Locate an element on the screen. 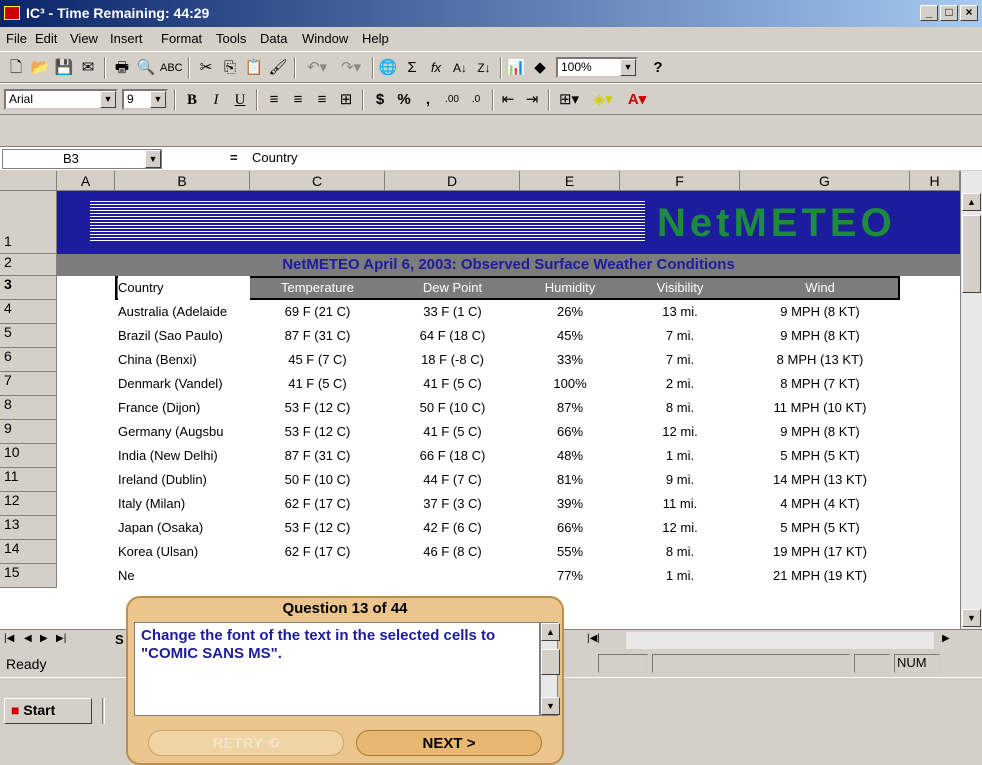  row-header-8: 8 is located at coordinates (28, 408).